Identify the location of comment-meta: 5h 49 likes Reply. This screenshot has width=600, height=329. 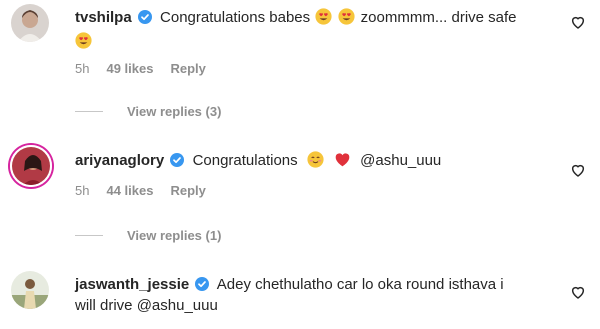
(140, 68).